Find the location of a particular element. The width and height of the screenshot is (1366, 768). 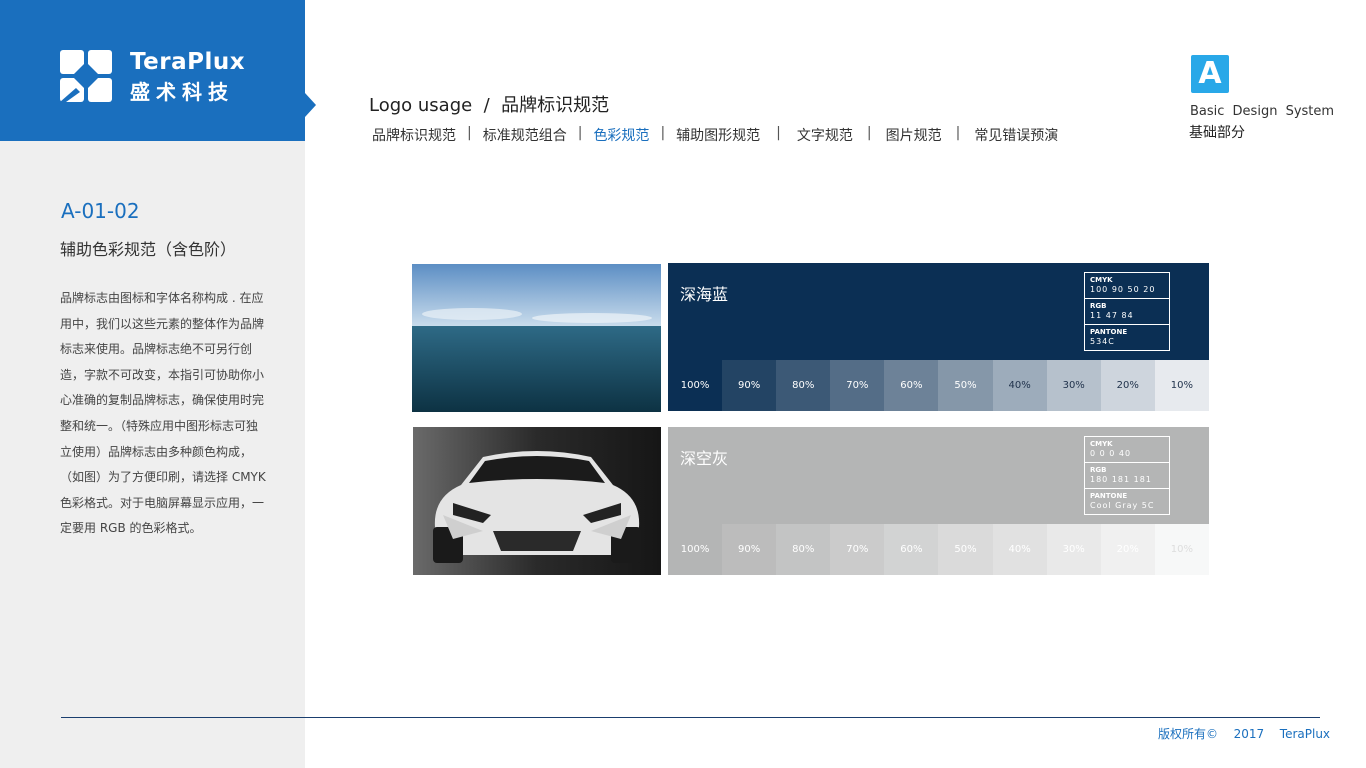

rgb-value: 11 47 84 is located at coordinates (1112, 315).